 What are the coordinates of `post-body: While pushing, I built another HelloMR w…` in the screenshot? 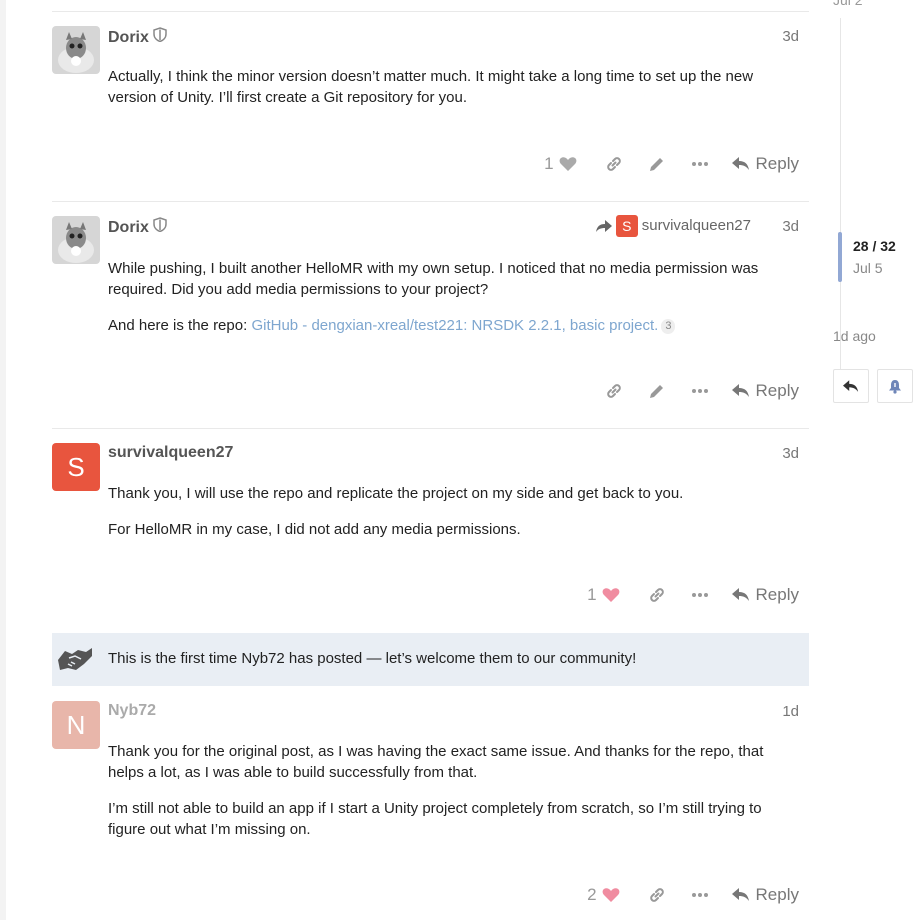 It's located at (448, 304).